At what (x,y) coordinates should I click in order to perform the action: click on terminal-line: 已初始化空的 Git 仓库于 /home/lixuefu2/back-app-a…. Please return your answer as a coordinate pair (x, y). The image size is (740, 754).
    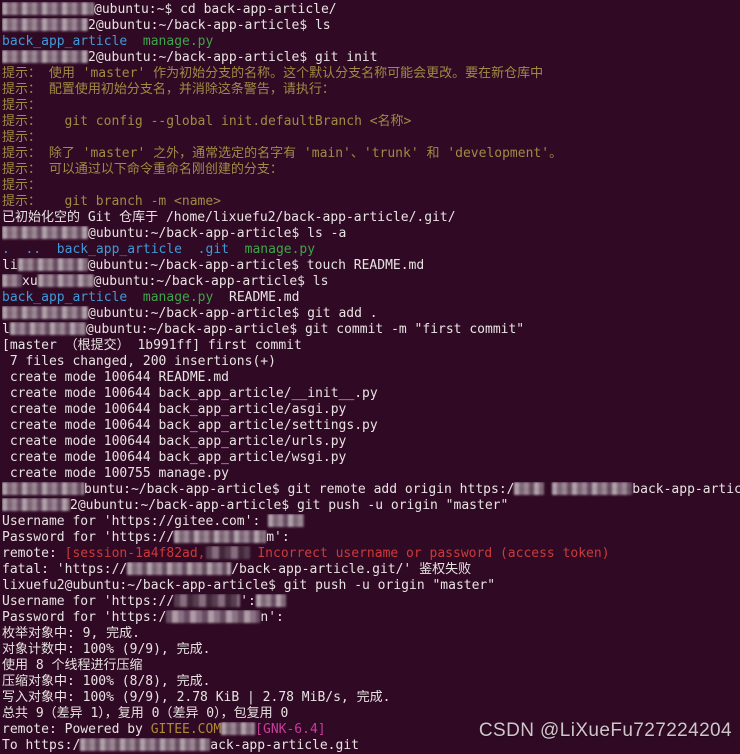
    Looking at the image, I should click on (371, 218).